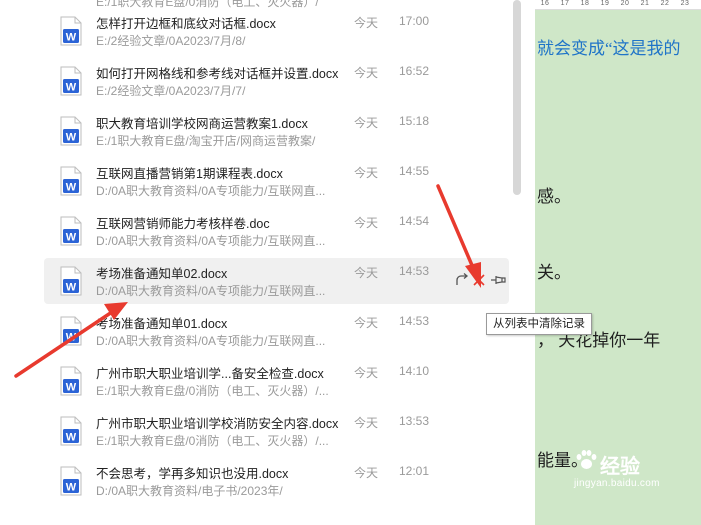 Image resolution: width=701 pixels, height=525 pixels. What do you see at coordinates (183, 224) in the screenshot?
I see `file-name: 互联网营销师能力考核样卷.doc` at bounding box center [183, 224].